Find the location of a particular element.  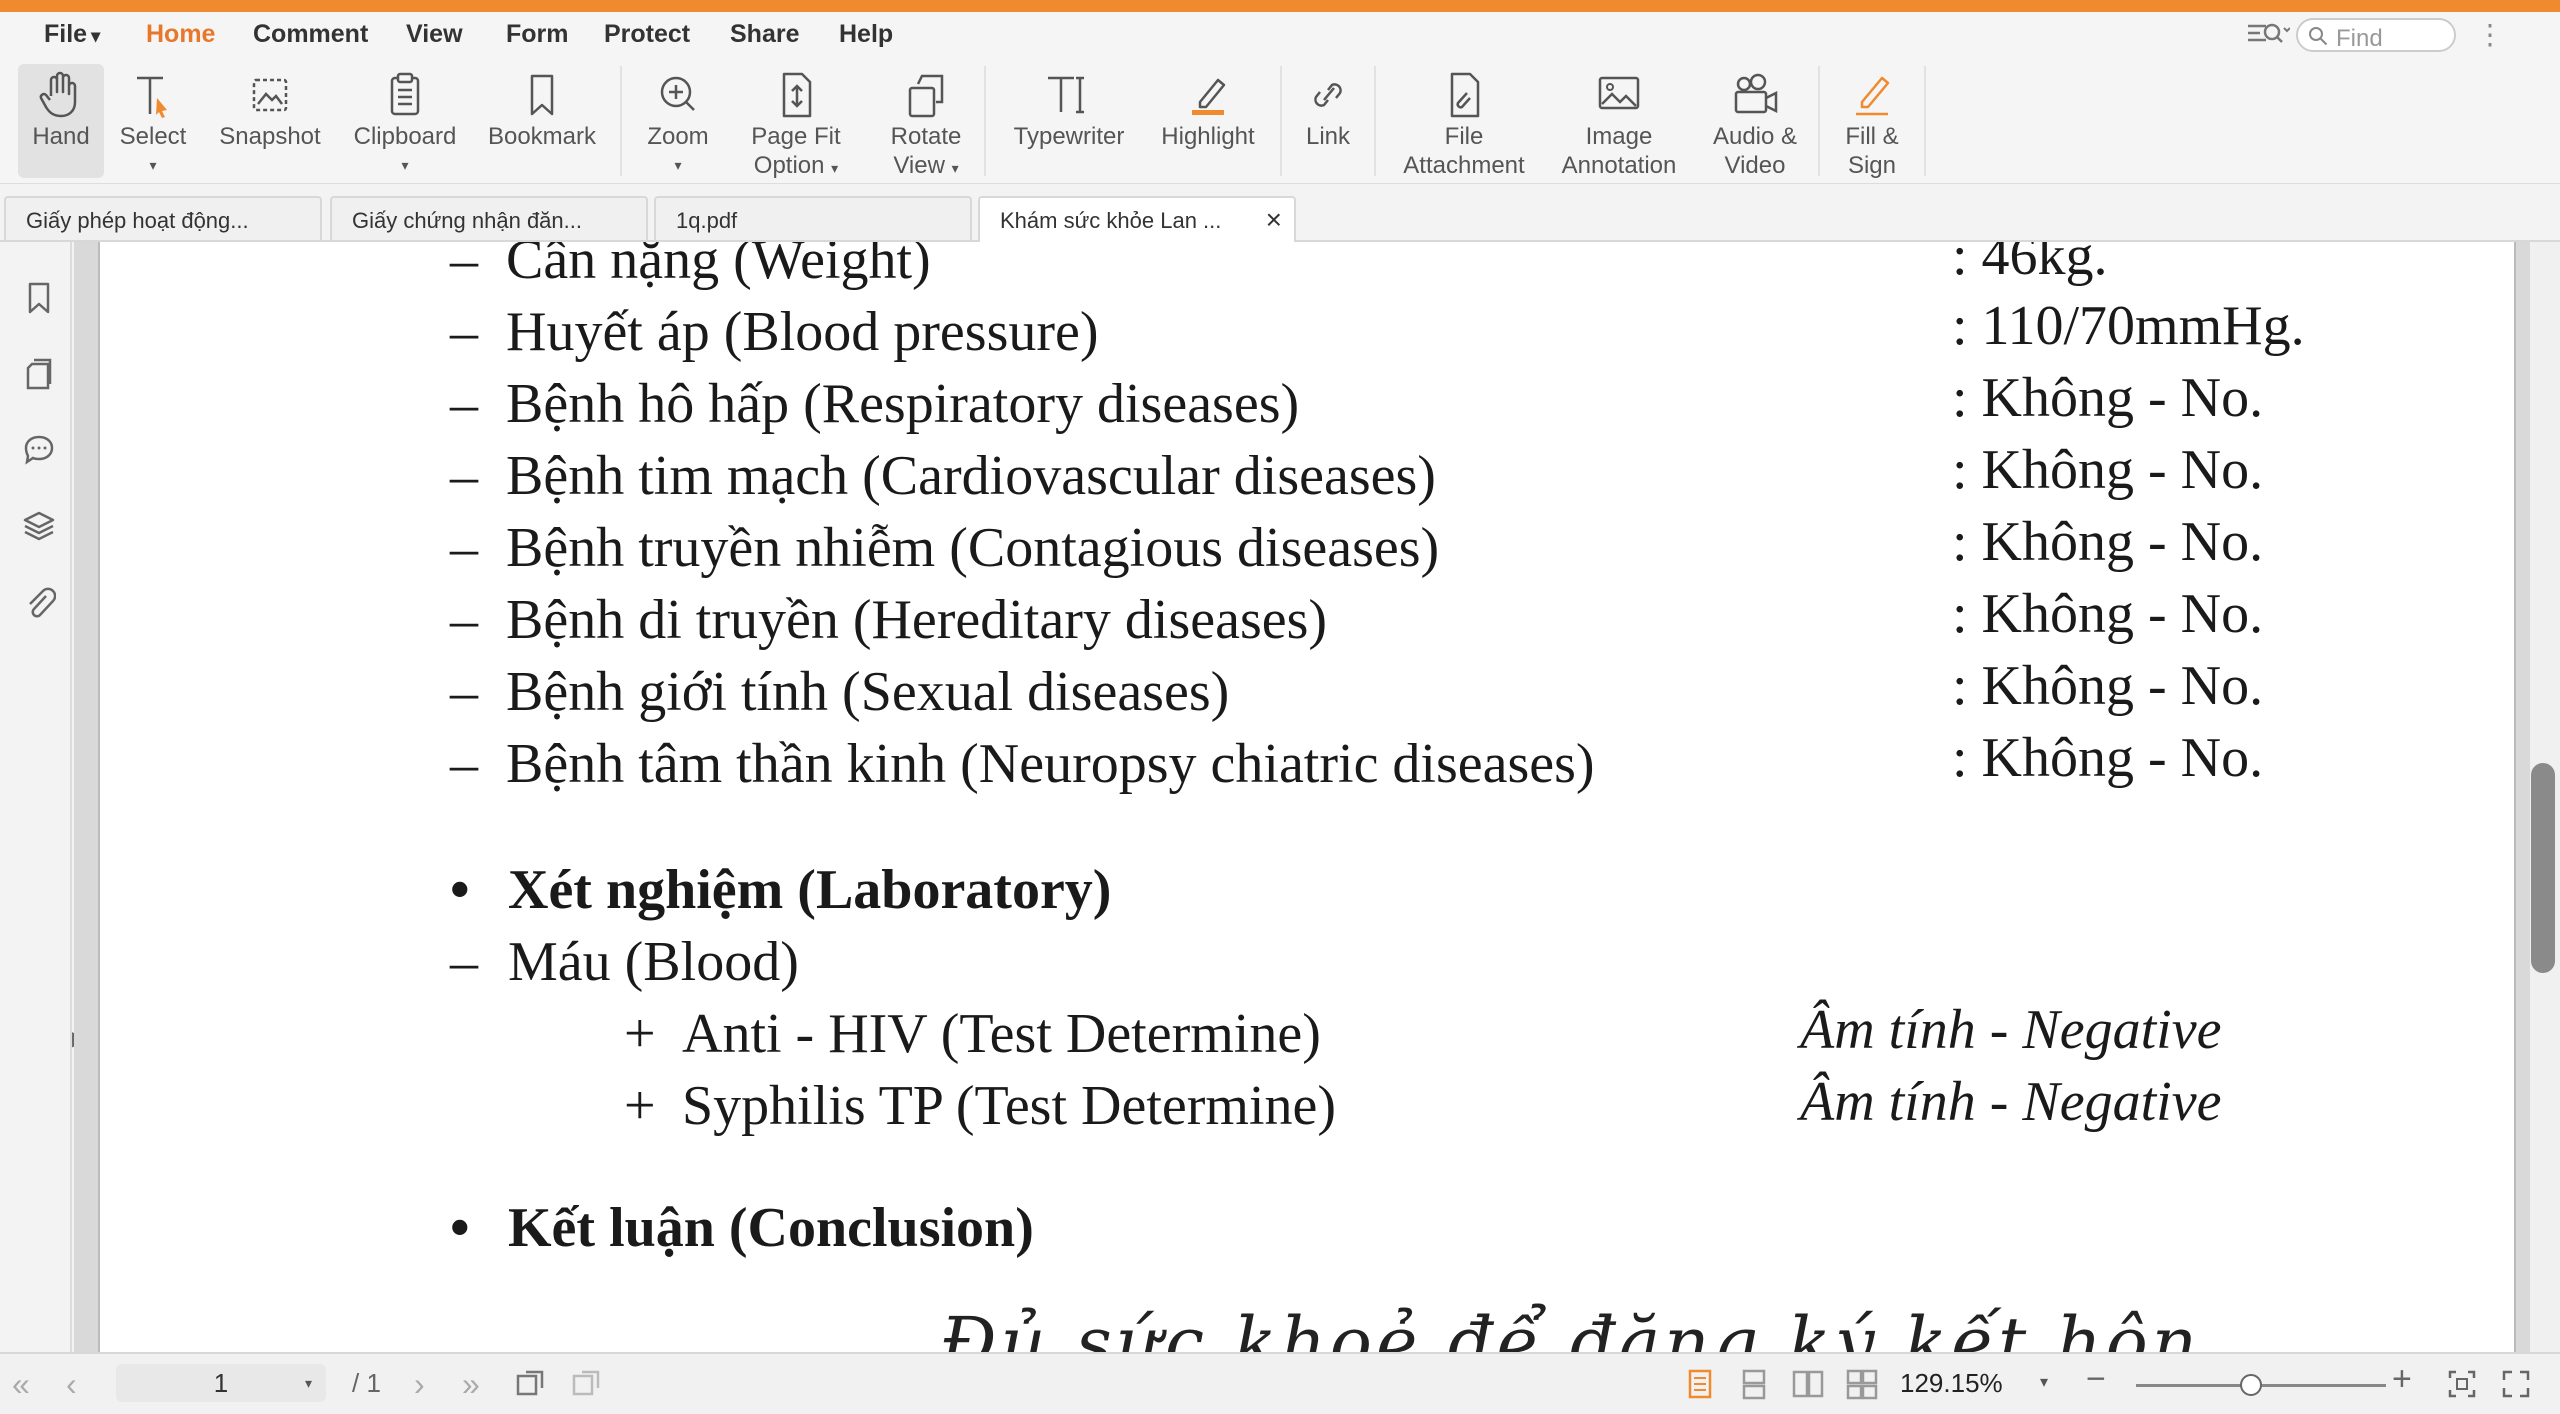

menu-view: View is located at coordinates (434, 34).